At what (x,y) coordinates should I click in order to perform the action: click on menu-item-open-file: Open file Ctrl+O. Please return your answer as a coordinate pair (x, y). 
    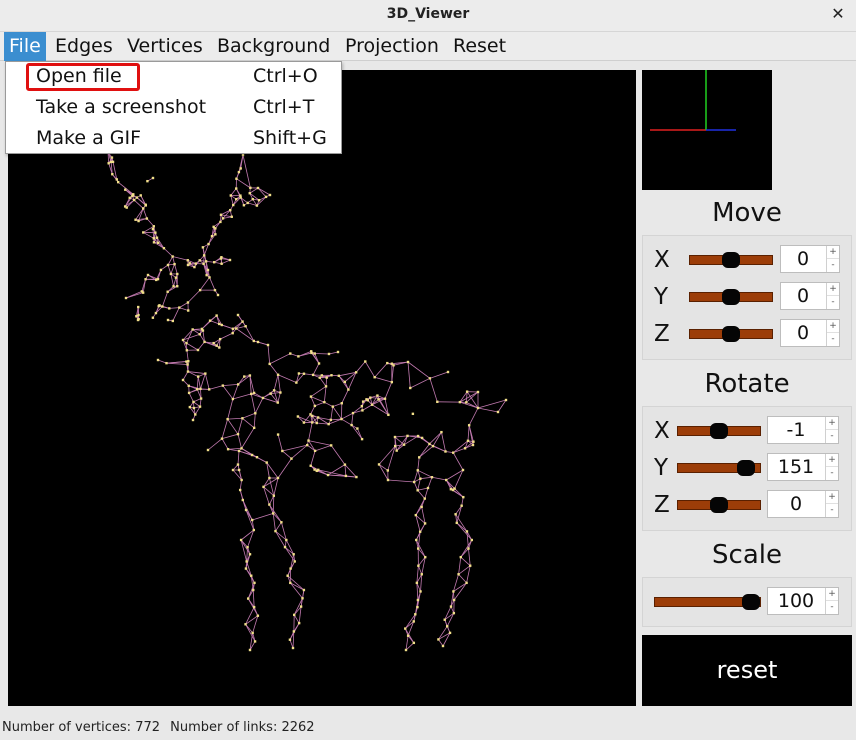
    Looking at the image, I should click on (173, 77).